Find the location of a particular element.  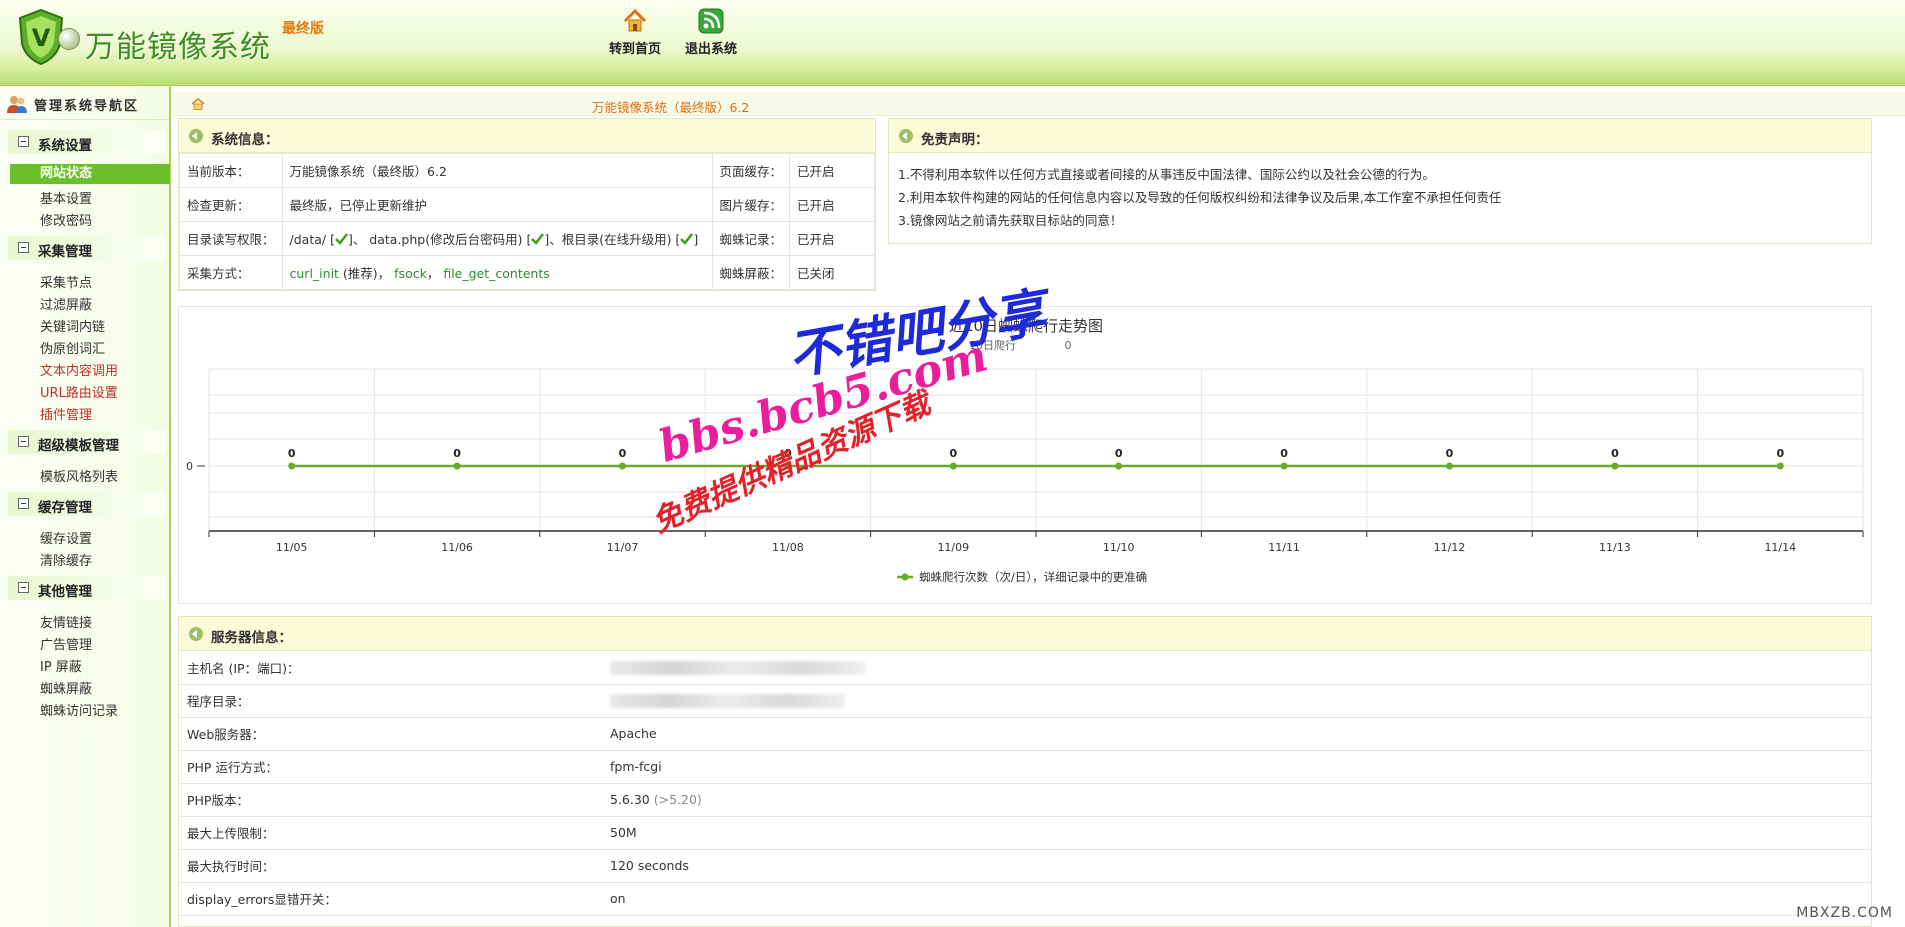

sidebar-item-spider-log: 蜘蛛访问记录 is located at coordinates (79, 709).